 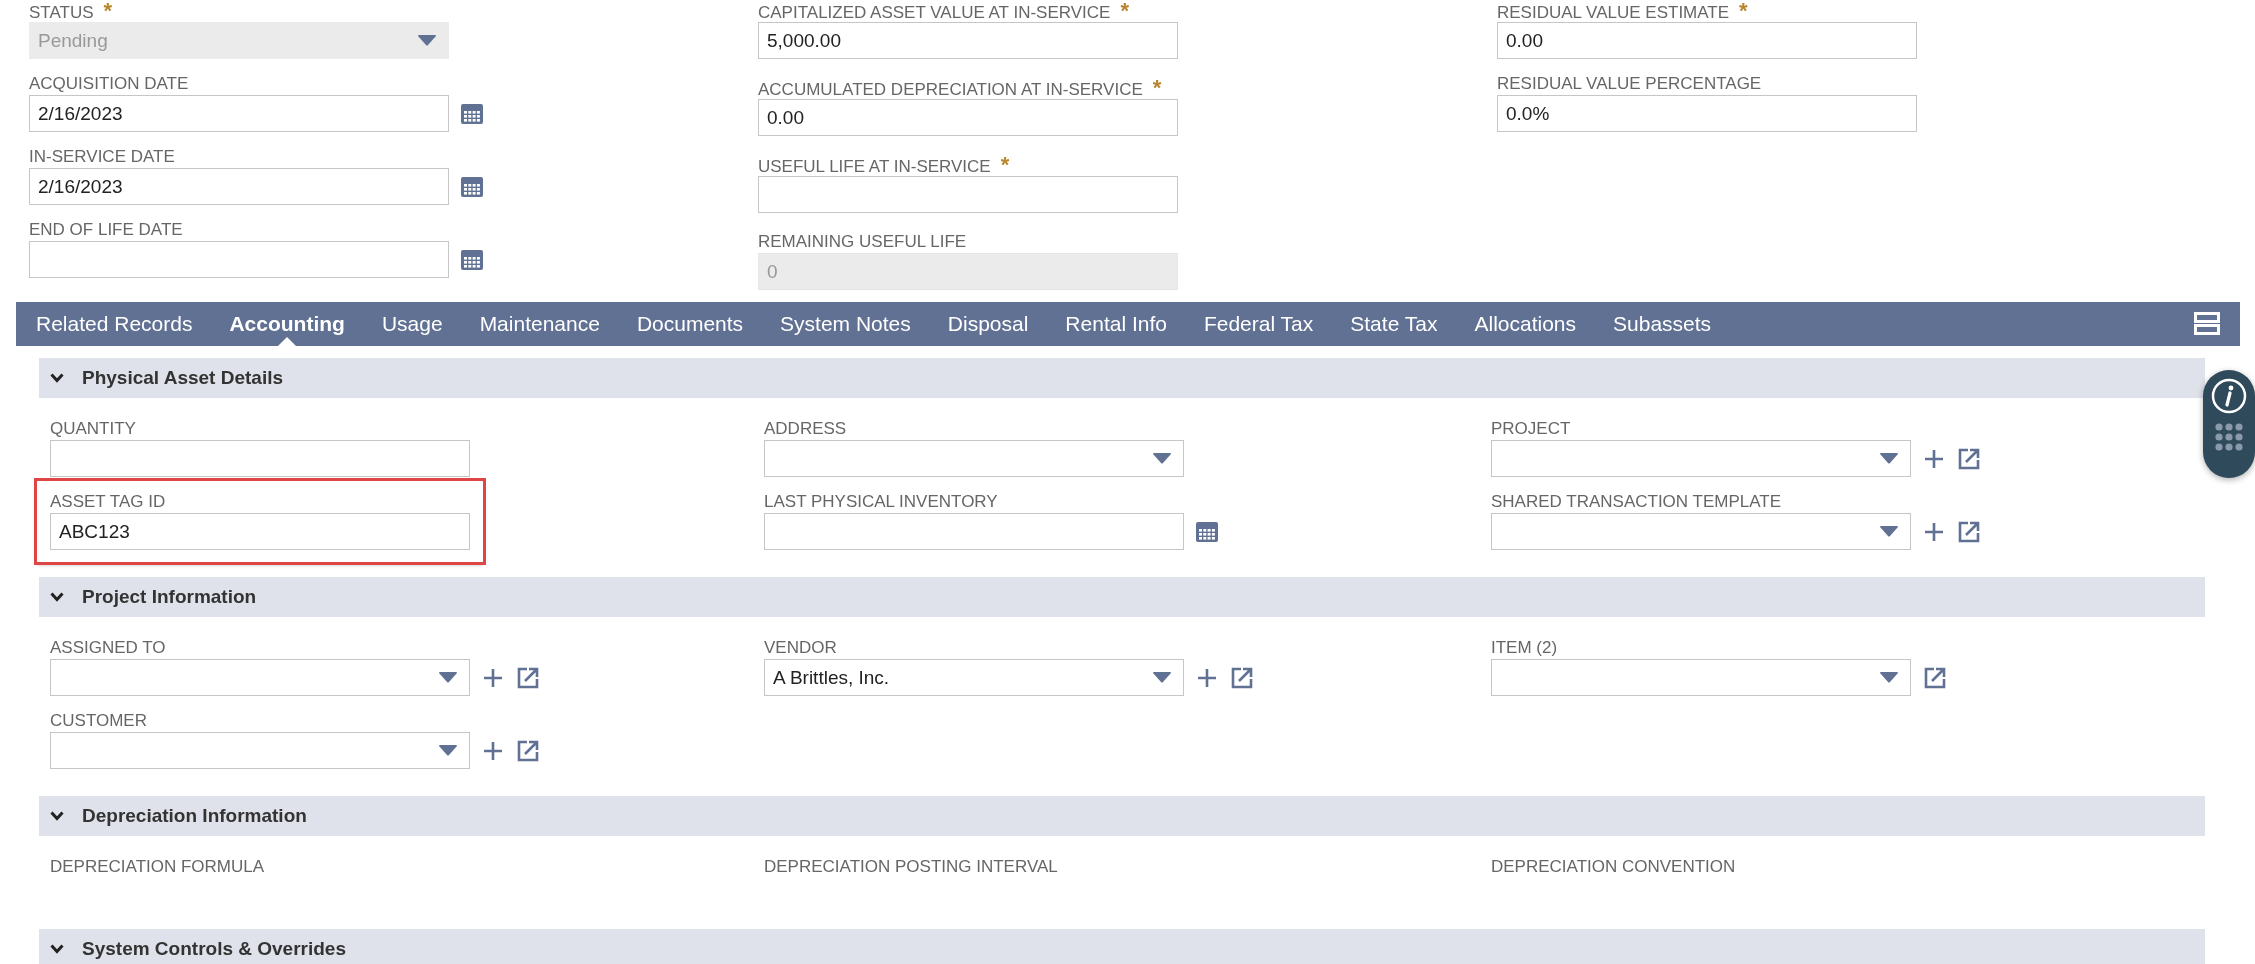 I want to click on field-label: DEPRECIATION POSTING INTERVAL, so click(x=911, y=867).